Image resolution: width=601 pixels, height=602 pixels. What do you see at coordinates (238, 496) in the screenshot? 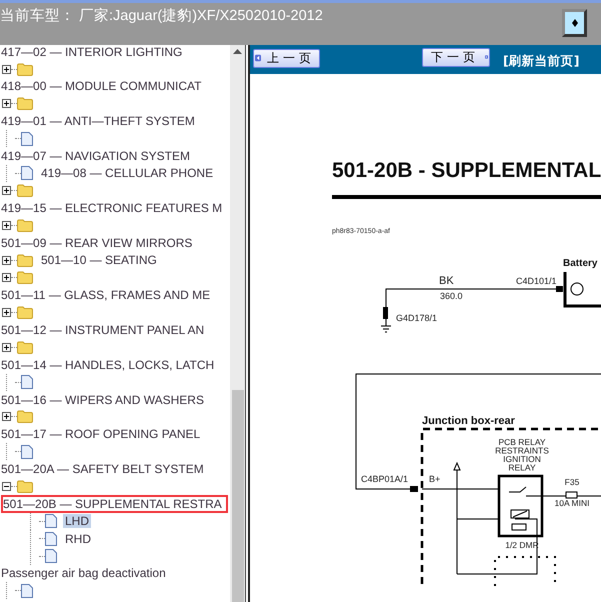
I see `scrollbar-thumb` at bounding box center [238, 496].